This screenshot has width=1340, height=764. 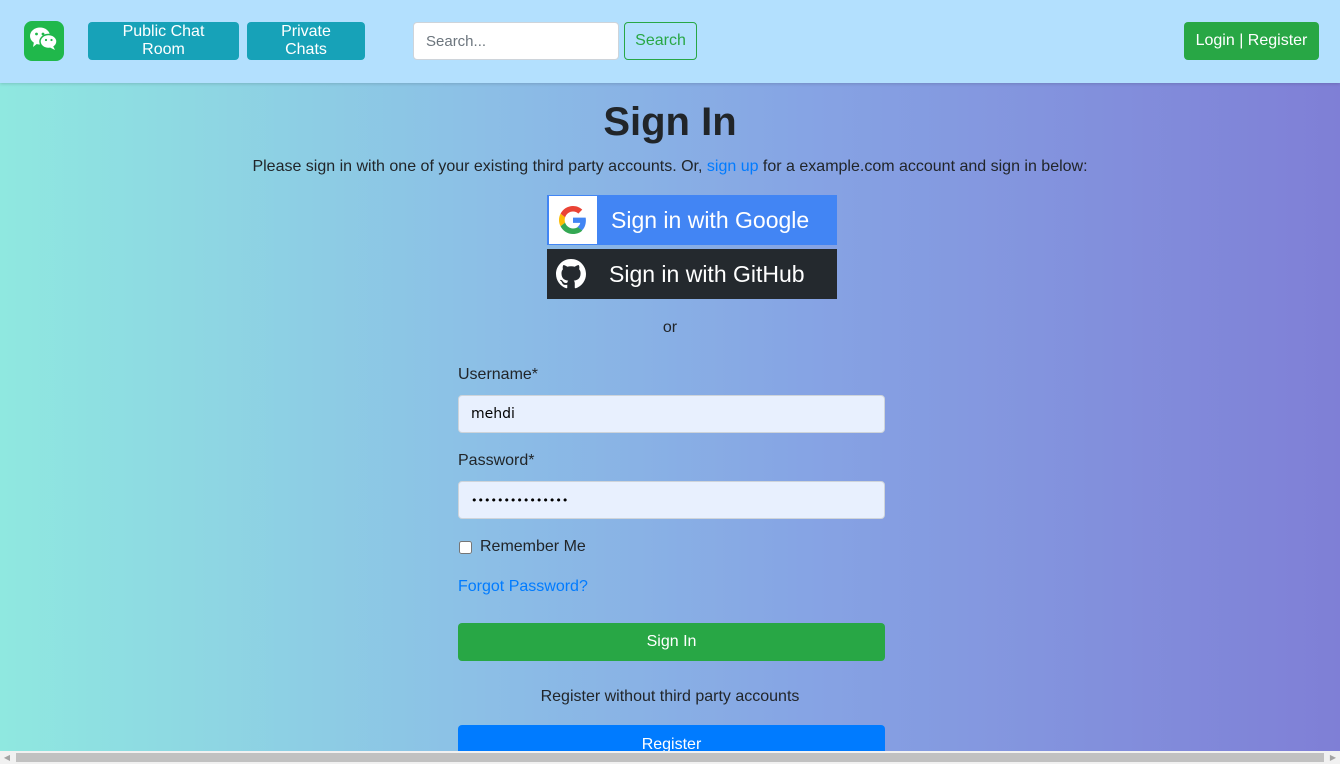 What do you see at coordinates (671, 500) in the screenshot?
I see `password-input` at bounding box center [671, 500].